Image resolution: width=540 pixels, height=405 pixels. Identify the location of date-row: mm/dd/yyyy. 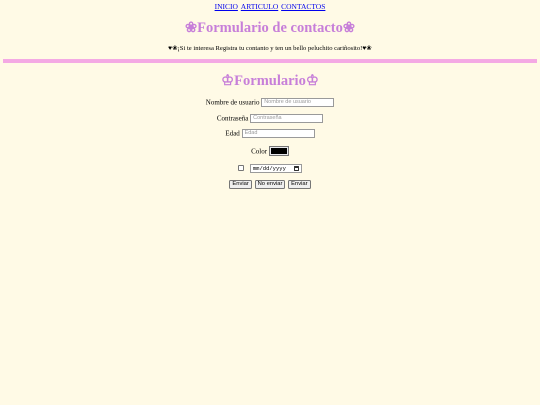
(270, 168).